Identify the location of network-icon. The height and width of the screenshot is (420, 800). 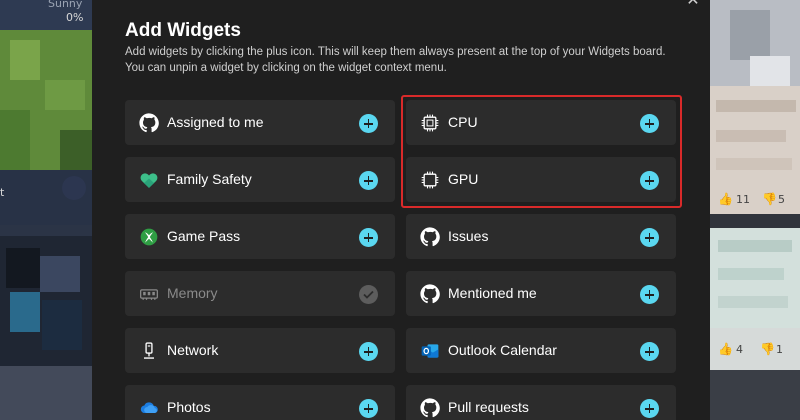
(149, 350).